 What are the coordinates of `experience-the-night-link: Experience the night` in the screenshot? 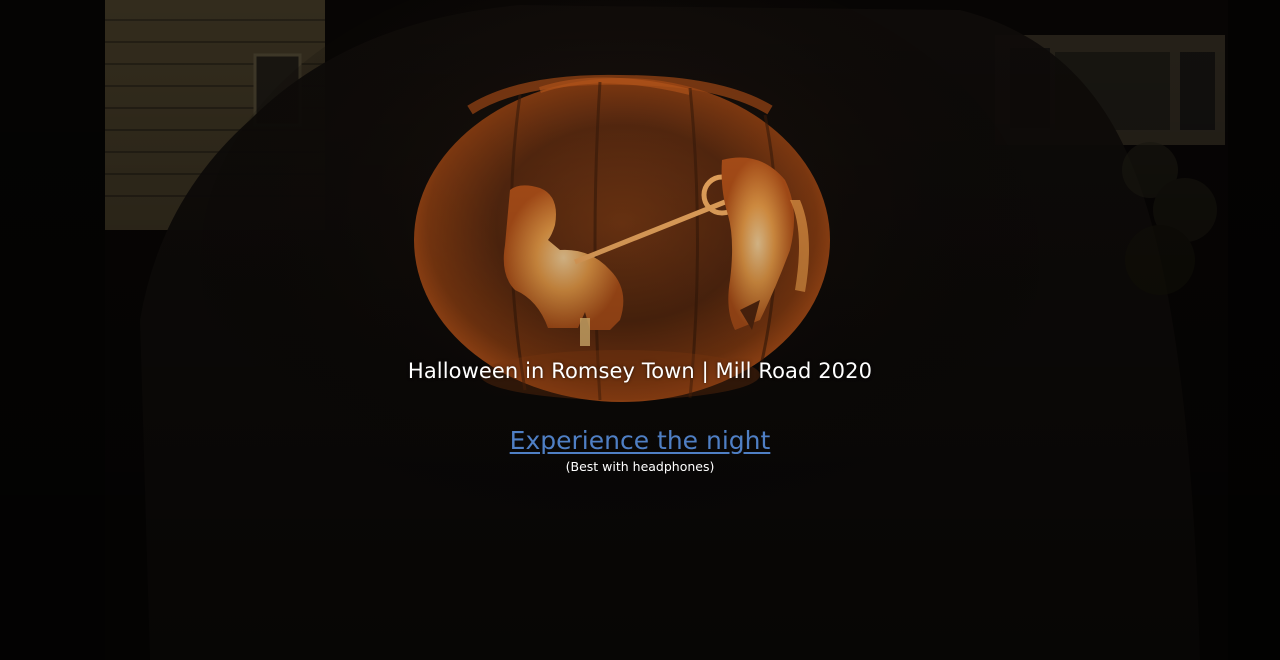 It's located at (640, 440).